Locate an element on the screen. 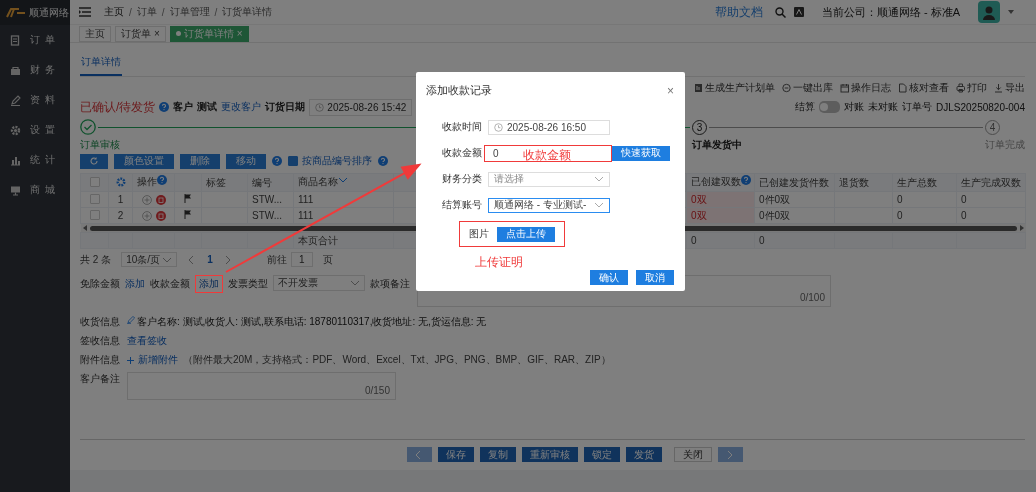  field-label: 签收信息 is located at coordinates (100, 341).